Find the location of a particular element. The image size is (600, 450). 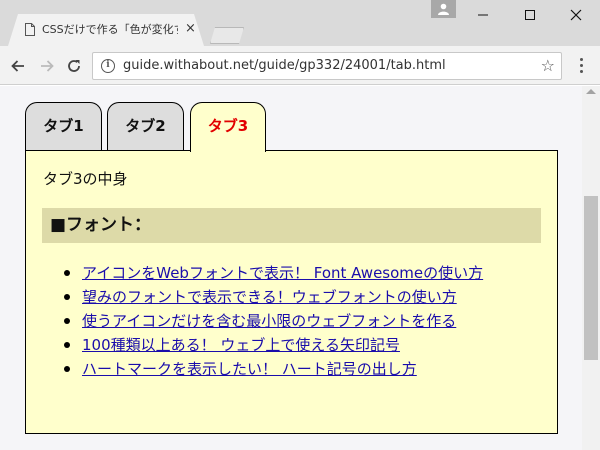

browser-tab-title: CSSだけで作る「色が変化す is located at coordinates (110, 29).